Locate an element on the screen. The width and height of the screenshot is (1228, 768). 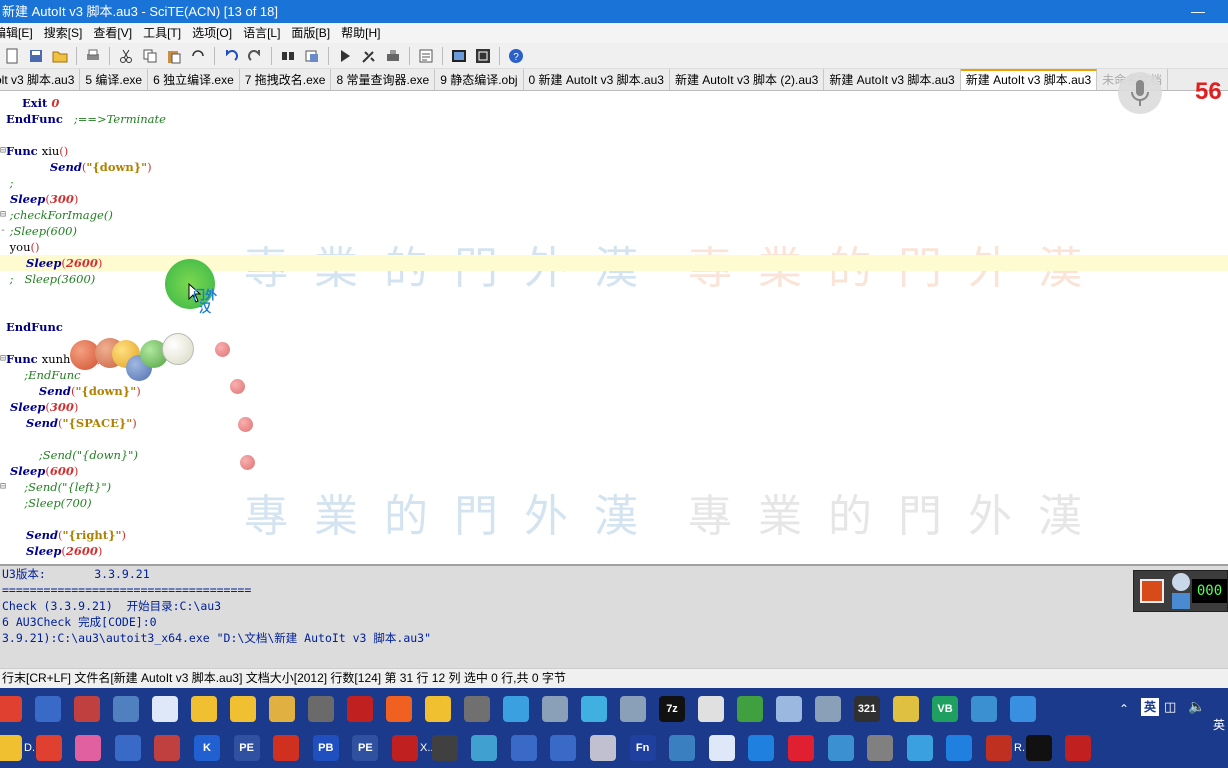
minimize-icon: — is located at coordinates (1198, 11).